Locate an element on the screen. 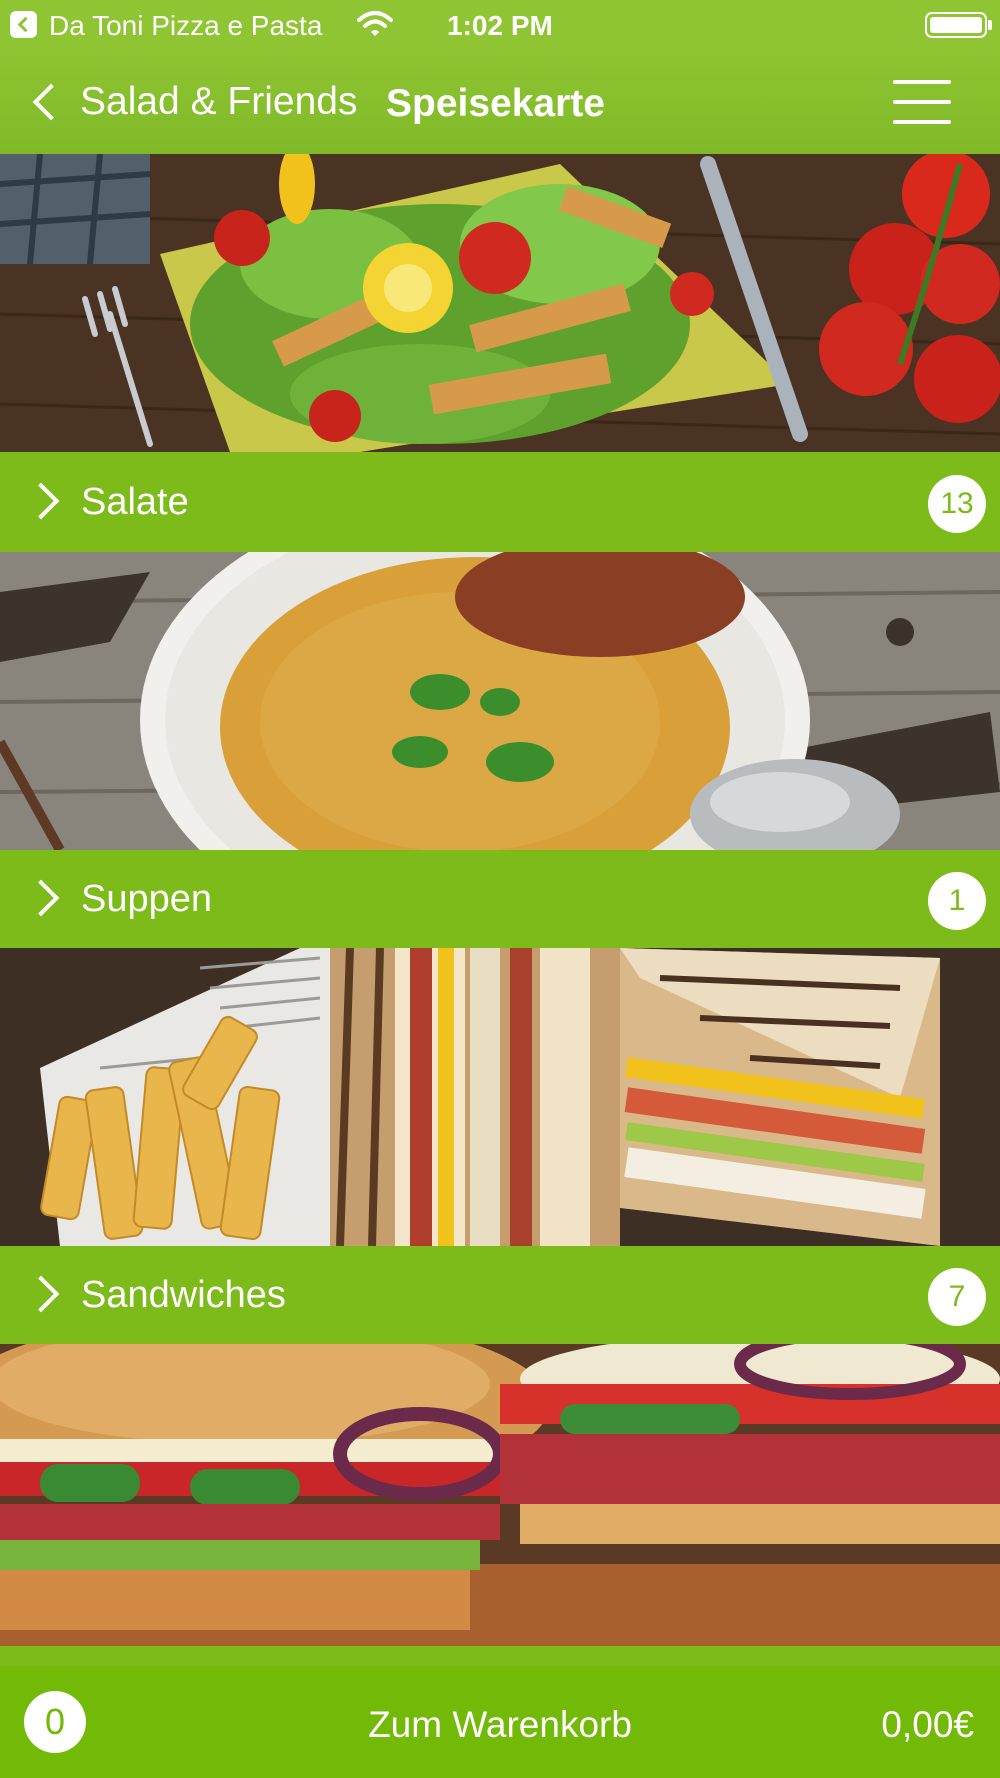  status-bar: Da Toni Pizza e Pasta 1:02 PM is located at coordinates (500, 26).